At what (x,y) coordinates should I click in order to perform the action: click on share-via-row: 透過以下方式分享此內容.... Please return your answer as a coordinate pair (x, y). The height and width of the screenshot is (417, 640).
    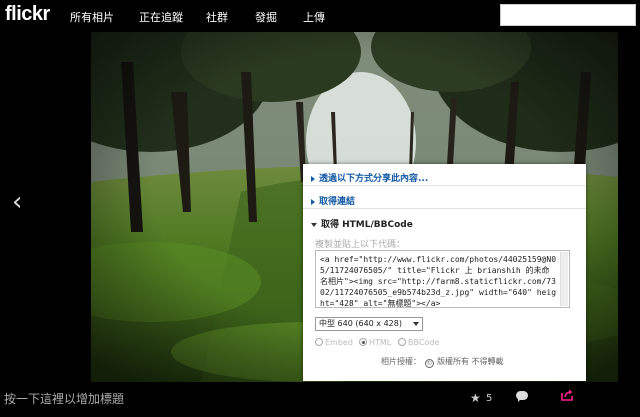
    Looking at the image, I should click on (444, 175).